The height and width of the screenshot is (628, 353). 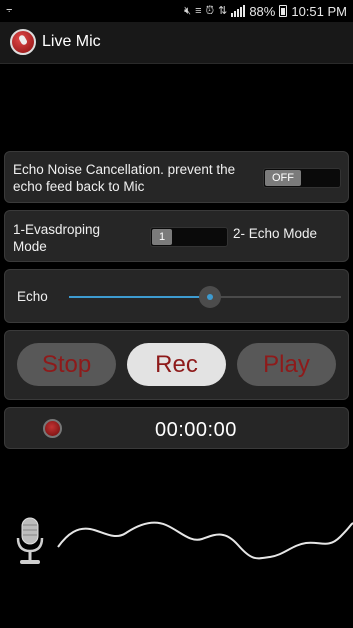 I want to click on app-title: Live Mic, so click(x=71, y=41).